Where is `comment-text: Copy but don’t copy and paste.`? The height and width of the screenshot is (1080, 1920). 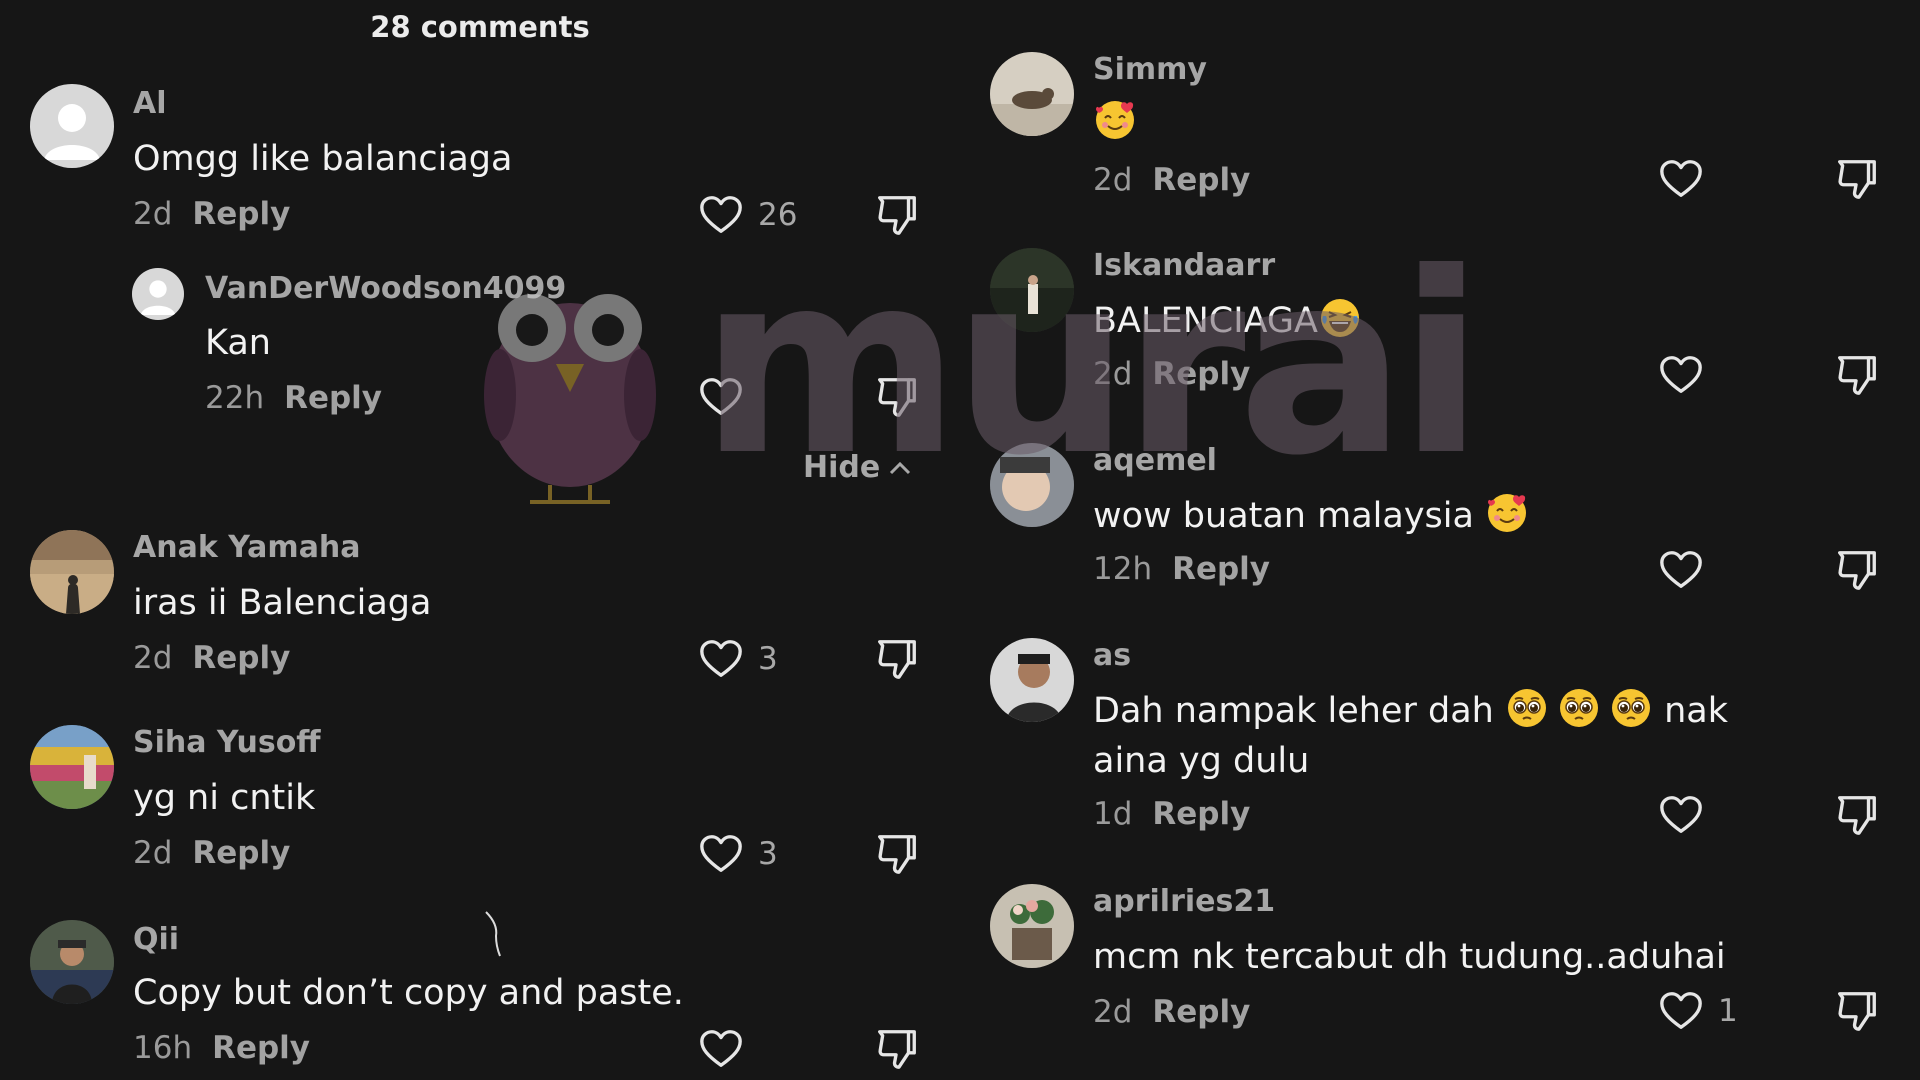 comment-text: Copy but don’t copy and paste. is located at coordinates (408, 993).